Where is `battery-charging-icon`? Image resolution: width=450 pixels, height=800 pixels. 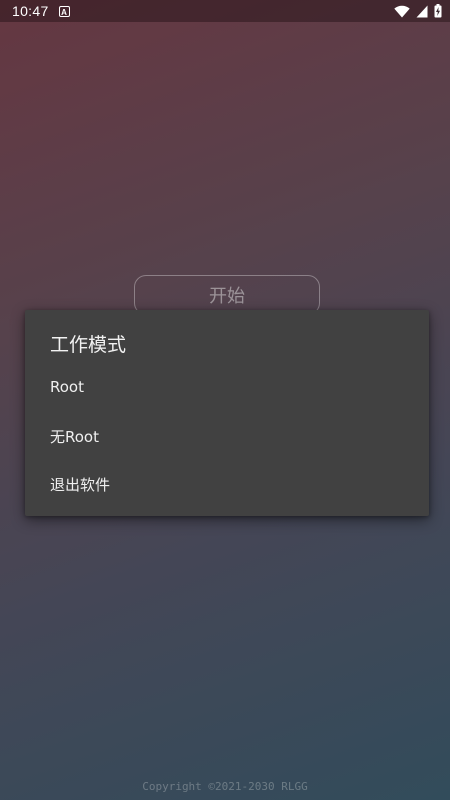 battery-charging-icon is located at coordinates (438, 11).